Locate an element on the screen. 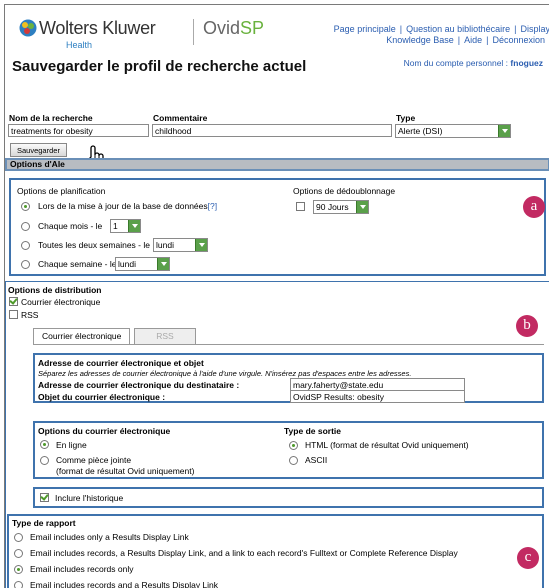 The image size is (549, 588). product-logo: OvidSP is located at coordinates (234, 28).